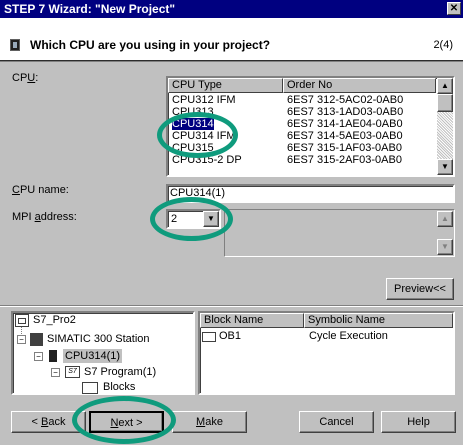  I want to click on order-no-cell: 6ES7 313-1AD03-0AB0, so click(345, 112).